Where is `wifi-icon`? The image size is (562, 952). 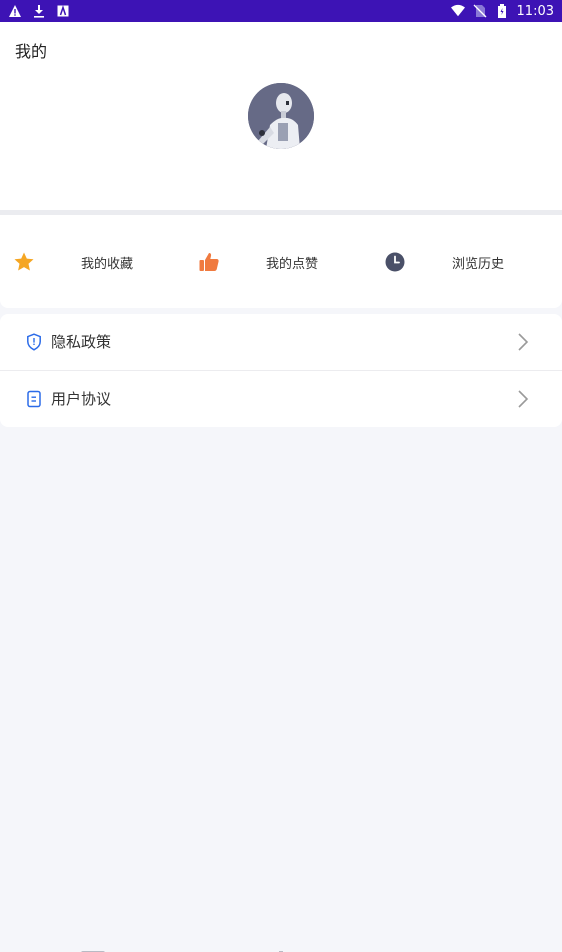
wifi-icon is located at coordinates (457, 11).